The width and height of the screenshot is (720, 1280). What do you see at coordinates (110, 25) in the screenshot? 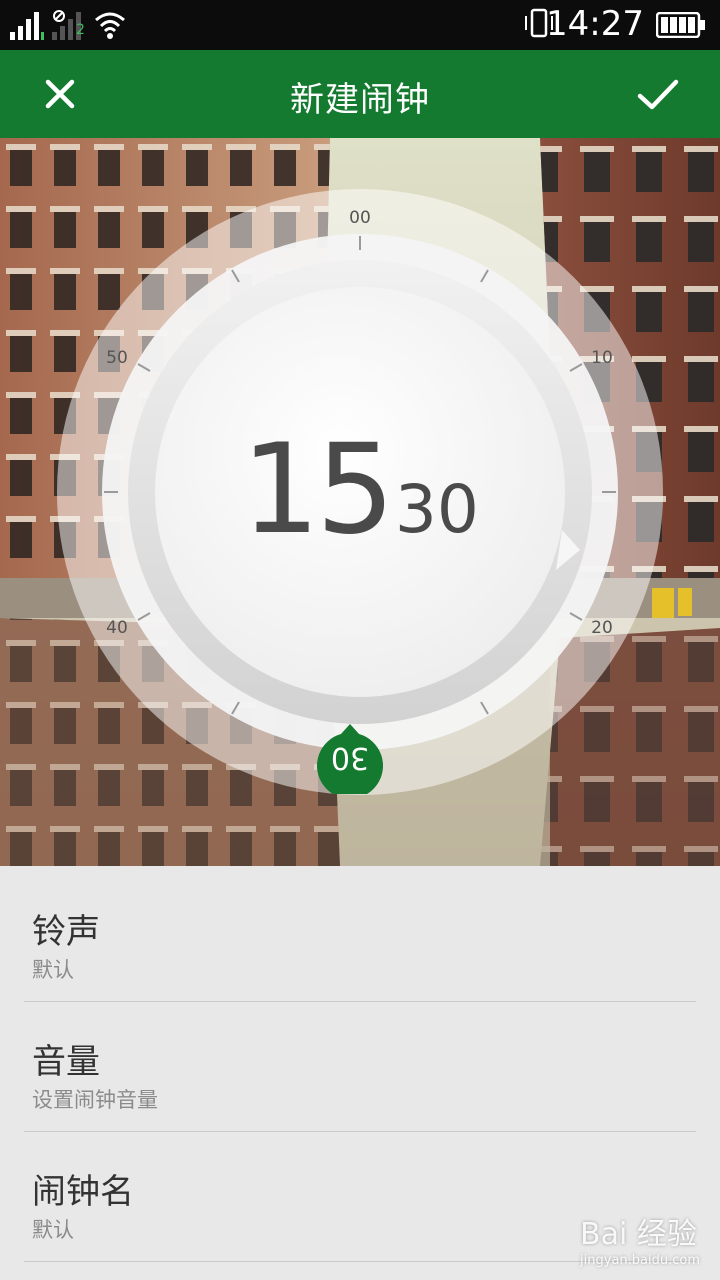
I see `wifi-icon` at bounding box center [110, 25].